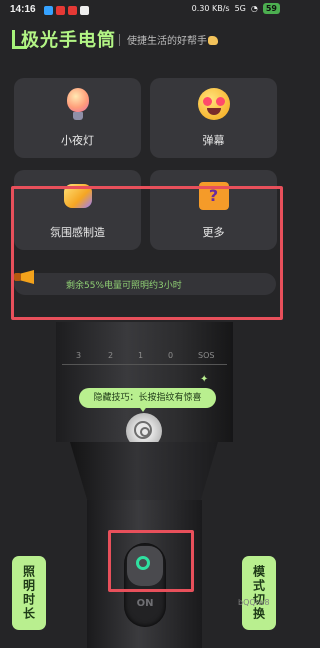  Describe the element at coordinates (66, 10) in the screenshot. I see `notification-icons` at that location.